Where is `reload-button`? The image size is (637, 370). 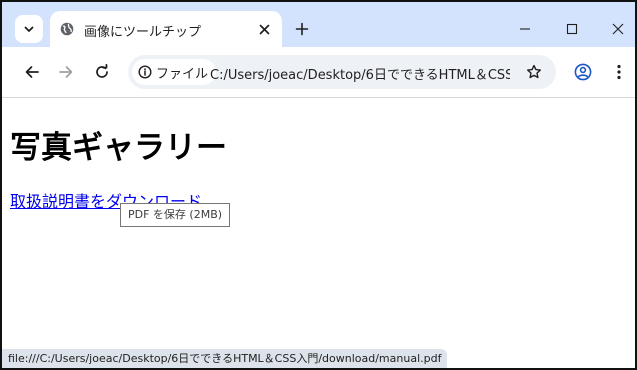 reload-button is located at coordinates (102, 72).